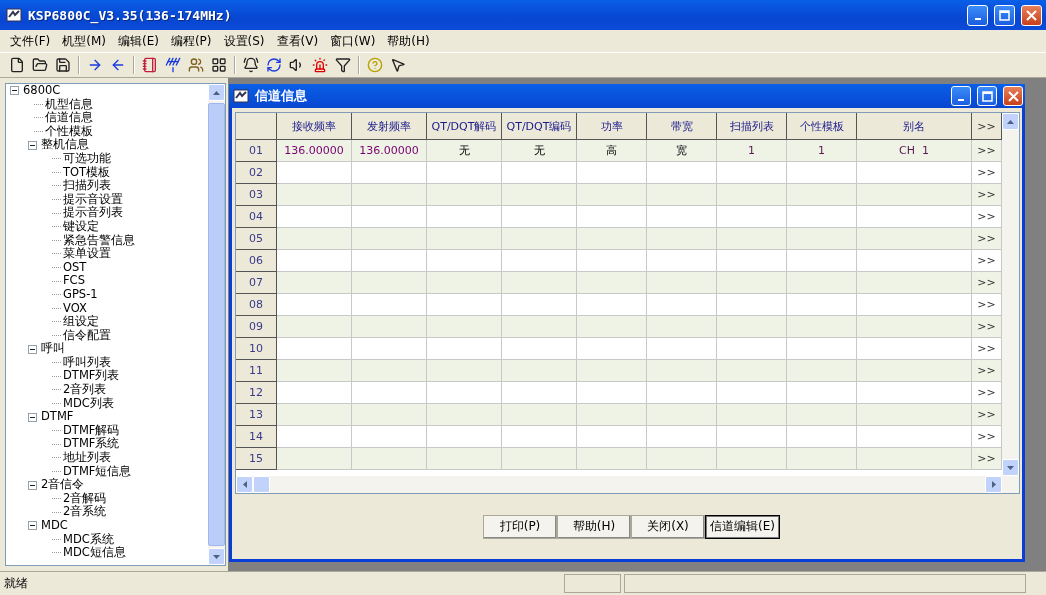  What do you see at coordinates (742, 526) in the screenshot?
I see `dialog-button: 信道编辑(E)` at bounding box center [742, 526].